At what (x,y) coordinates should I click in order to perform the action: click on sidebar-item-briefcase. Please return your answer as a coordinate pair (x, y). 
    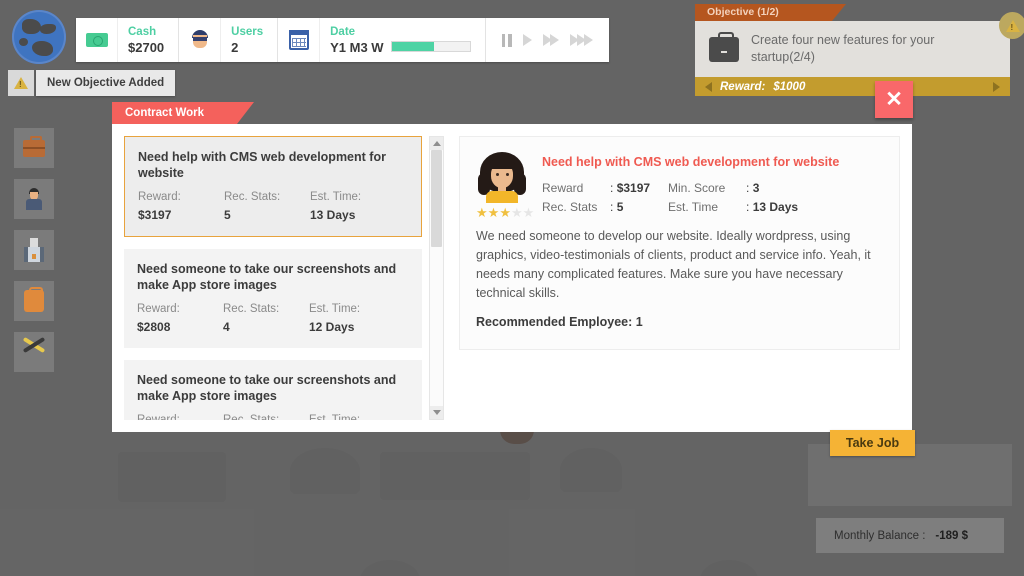
    Looking at the image, I should click on (34, 148).